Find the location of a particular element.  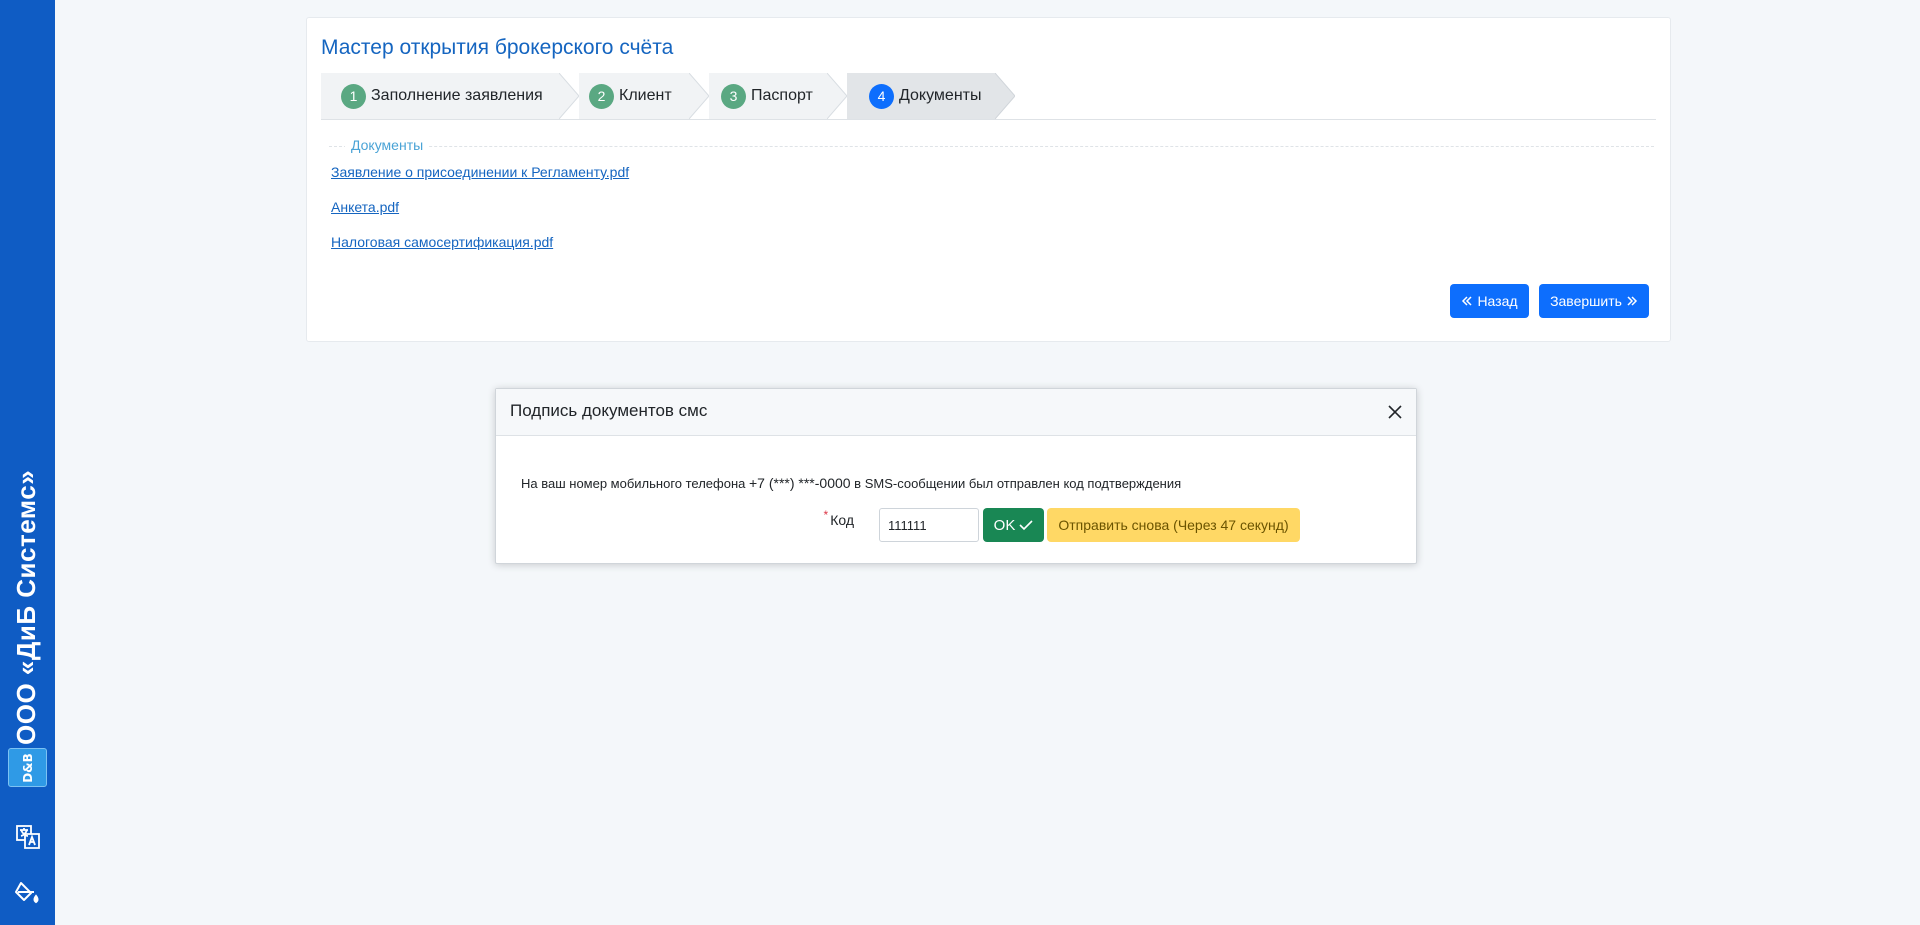

step-number: 2 is located at coordinates (601, 96).